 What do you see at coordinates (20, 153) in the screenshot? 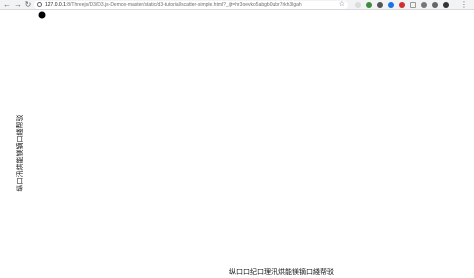
I see `y-axis-label: 纵口汛烘能镁镝口綫帮驳` at bounding box center [20, 153].